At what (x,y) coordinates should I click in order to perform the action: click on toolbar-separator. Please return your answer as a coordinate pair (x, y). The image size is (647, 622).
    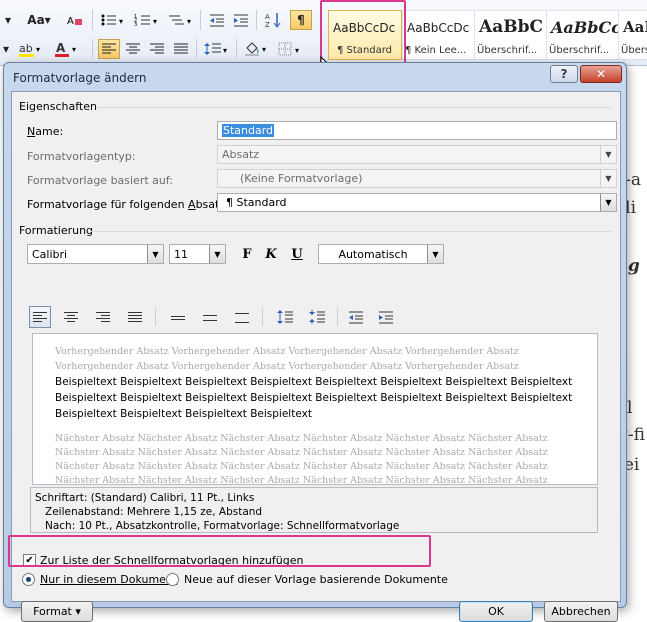
    Looking at the image, I should click on (262, 317).